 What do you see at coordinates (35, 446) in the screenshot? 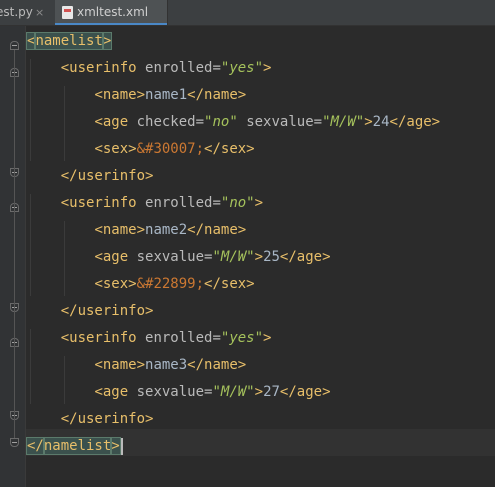
I see `code-token: </` at bounding box center [35, 446].